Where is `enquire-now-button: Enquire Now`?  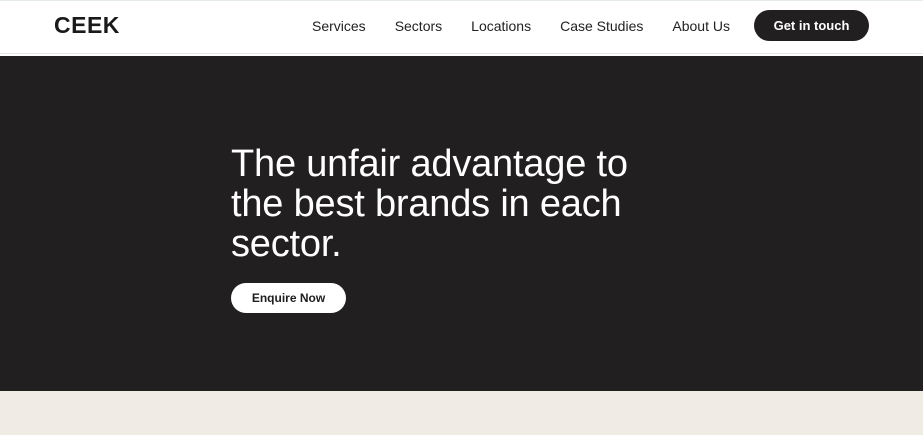
enquire-now-button: Enquire Now is located at coordinates (288, 298).